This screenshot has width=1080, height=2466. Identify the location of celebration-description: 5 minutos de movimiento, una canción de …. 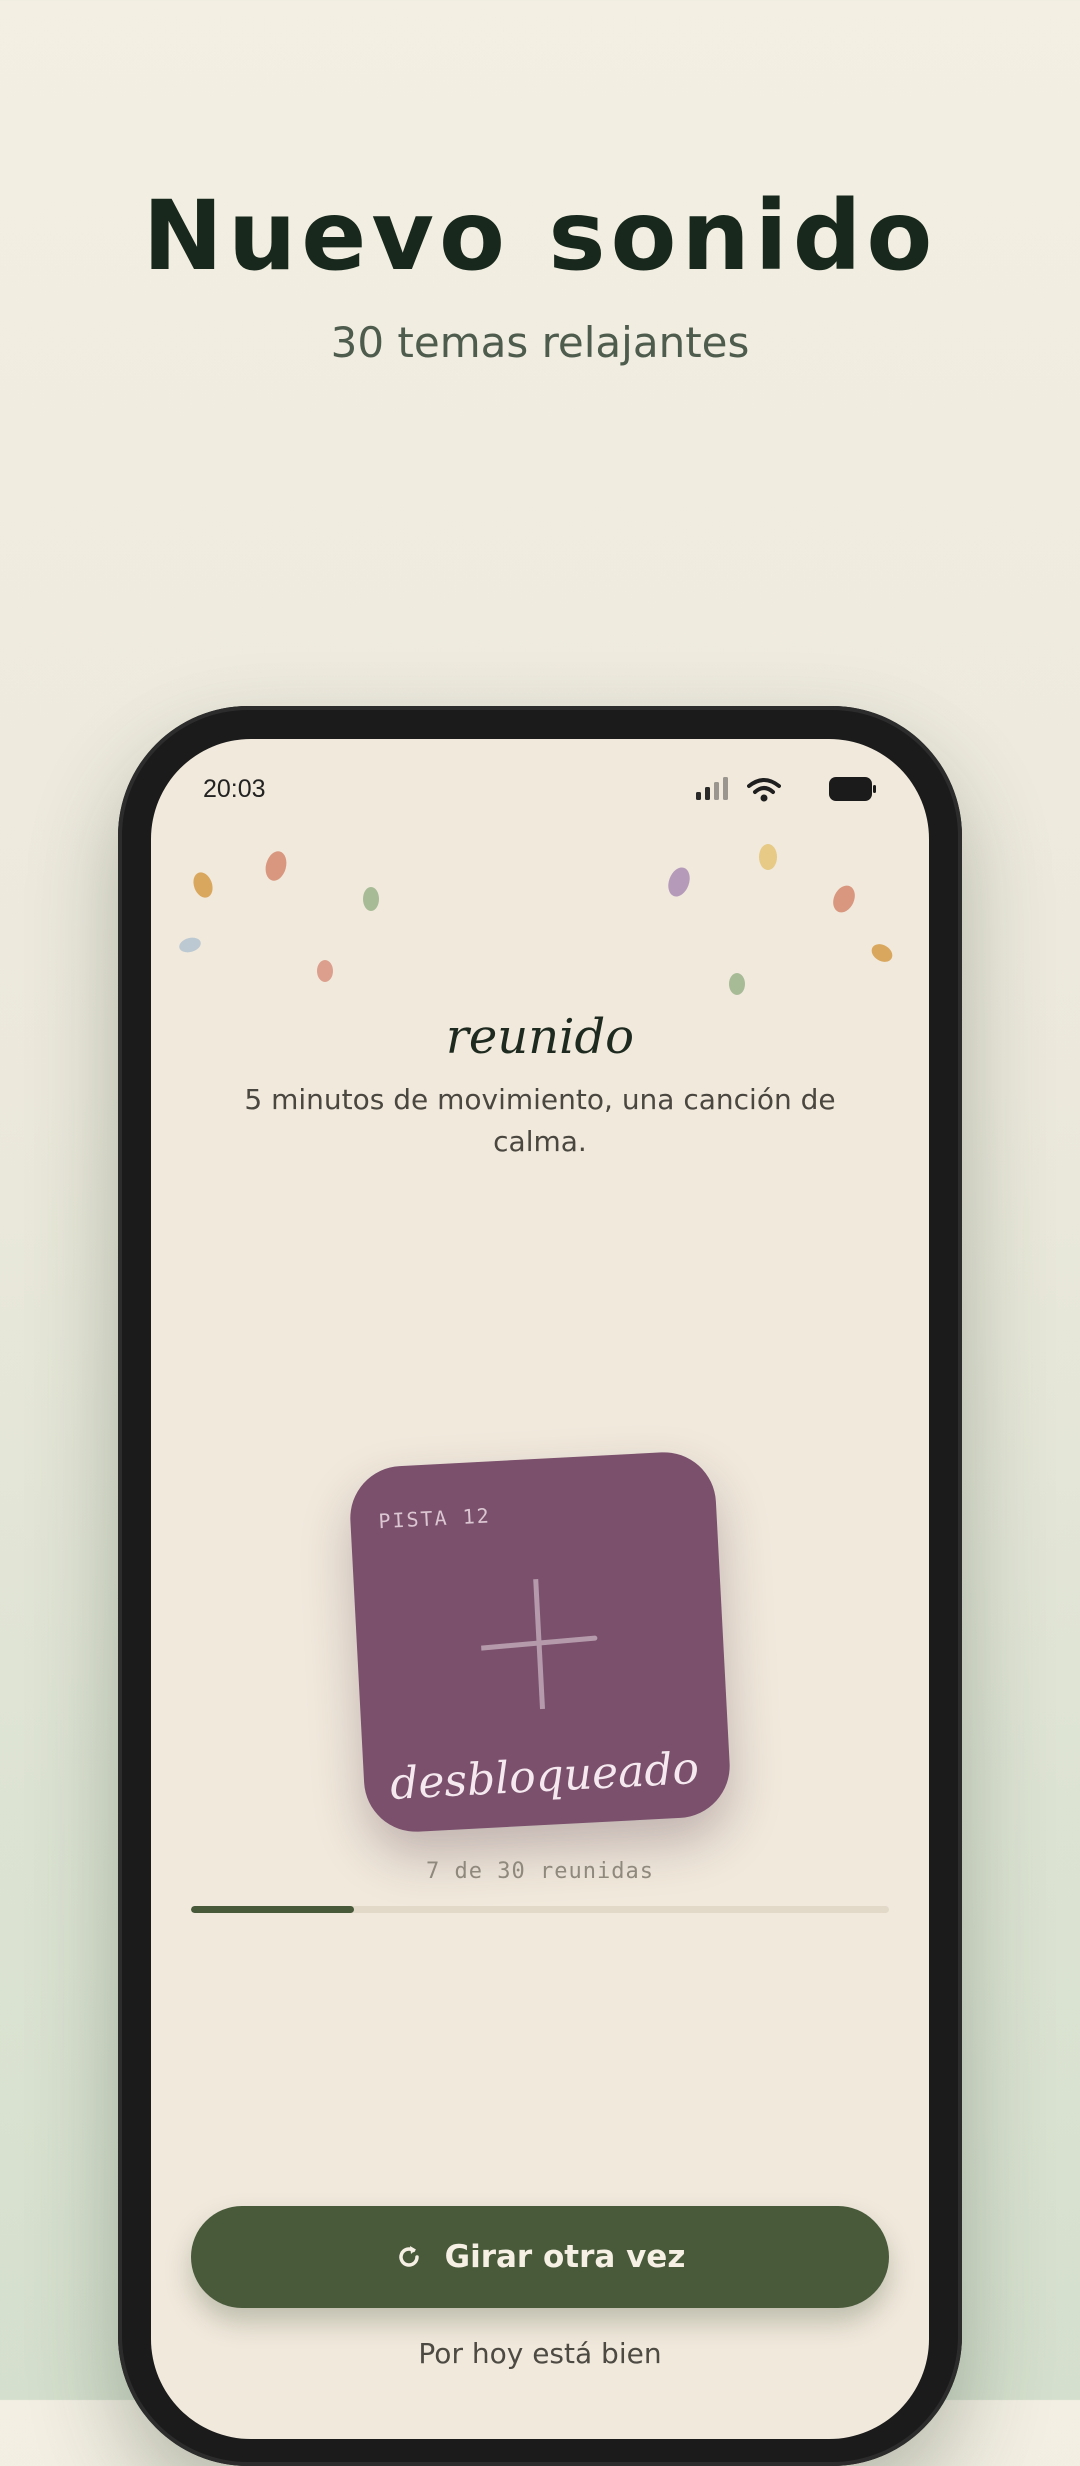
(540, 1120).